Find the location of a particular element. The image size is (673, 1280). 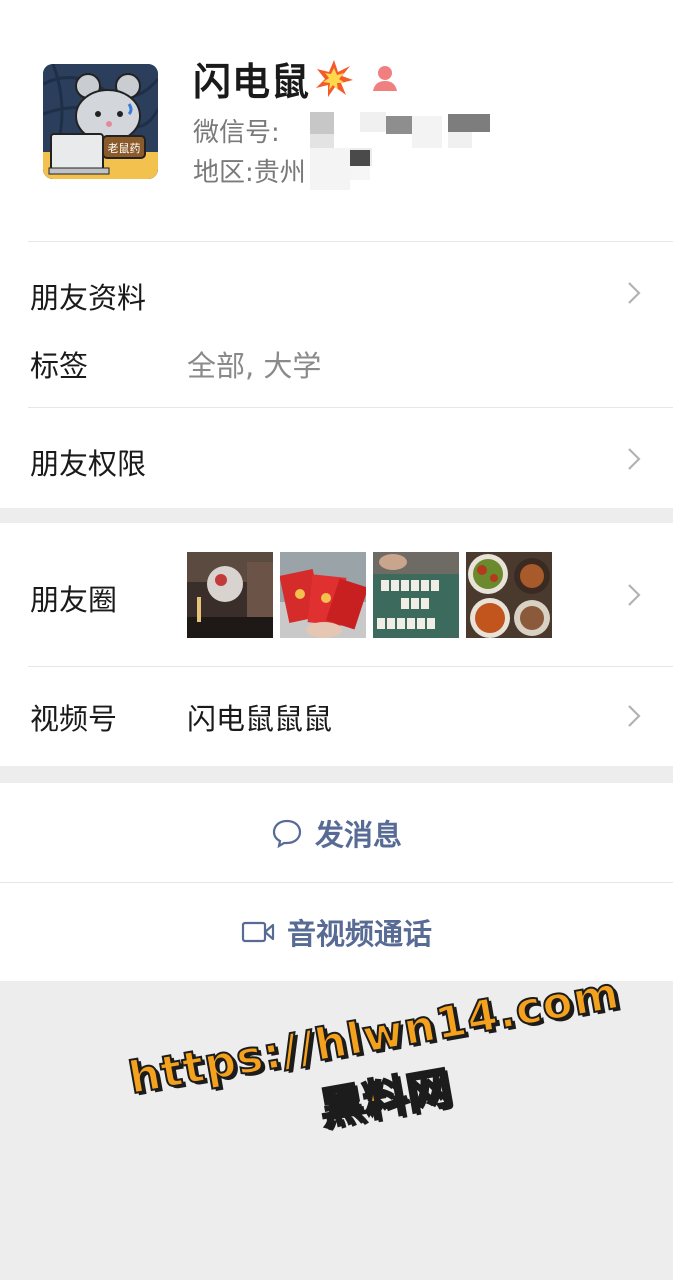

moments-row: 朋友圈 is located at coordinates (336, 594).